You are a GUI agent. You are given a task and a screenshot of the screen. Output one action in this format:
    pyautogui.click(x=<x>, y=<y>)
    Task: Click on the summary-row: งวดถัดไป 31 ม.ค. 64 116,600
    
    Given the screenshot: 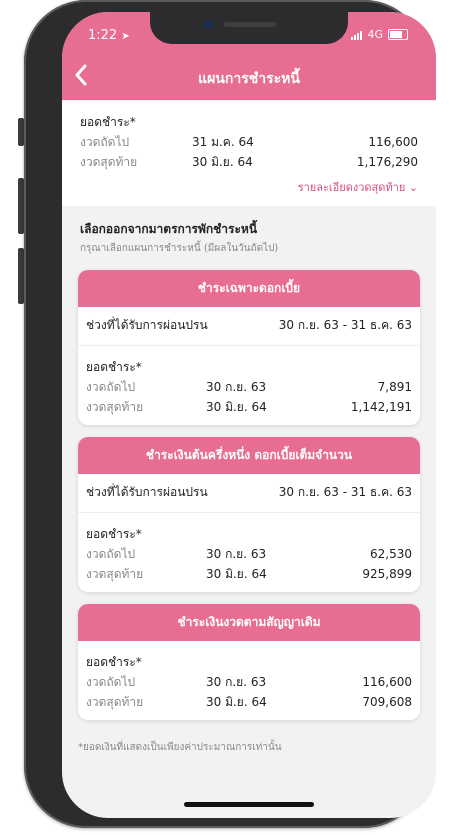 What is the action you would take?
    pyautogui.click(x=249, y=142)
    